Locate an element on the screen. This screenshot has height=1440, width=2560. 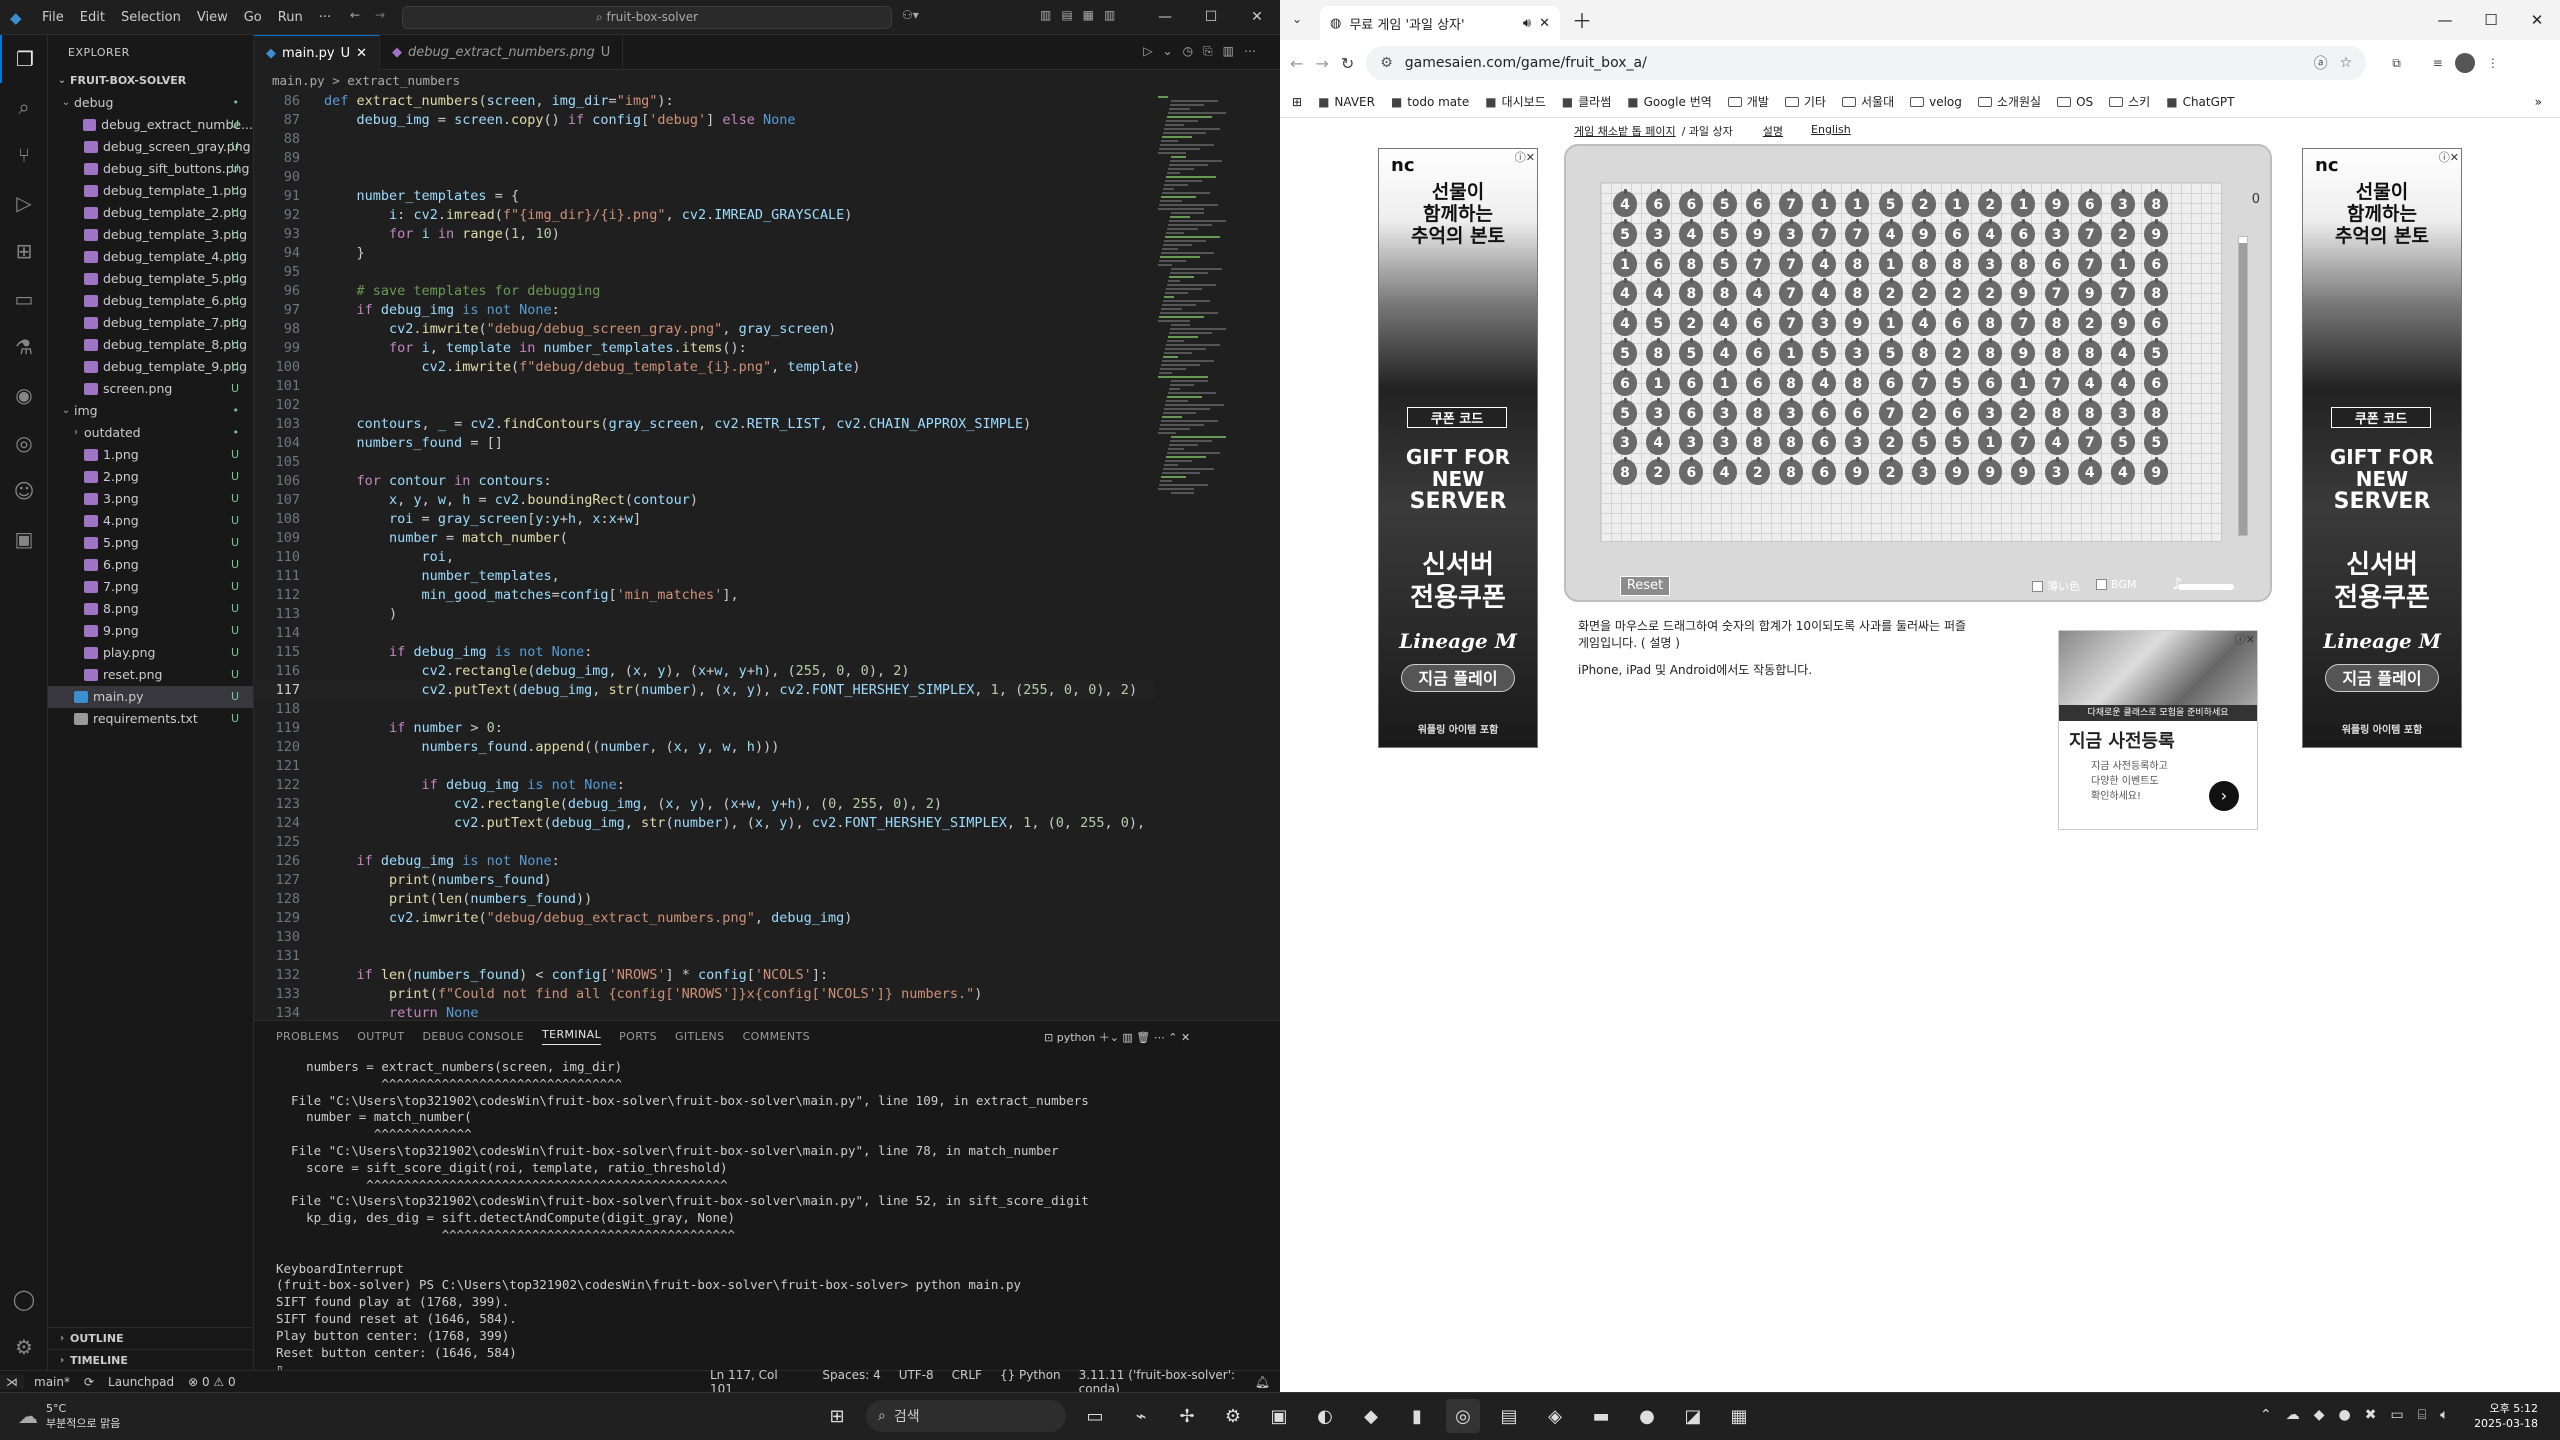
editor-actions: ▷⌄◷⎘▥⋯ is located at coordinates (1204, 51).